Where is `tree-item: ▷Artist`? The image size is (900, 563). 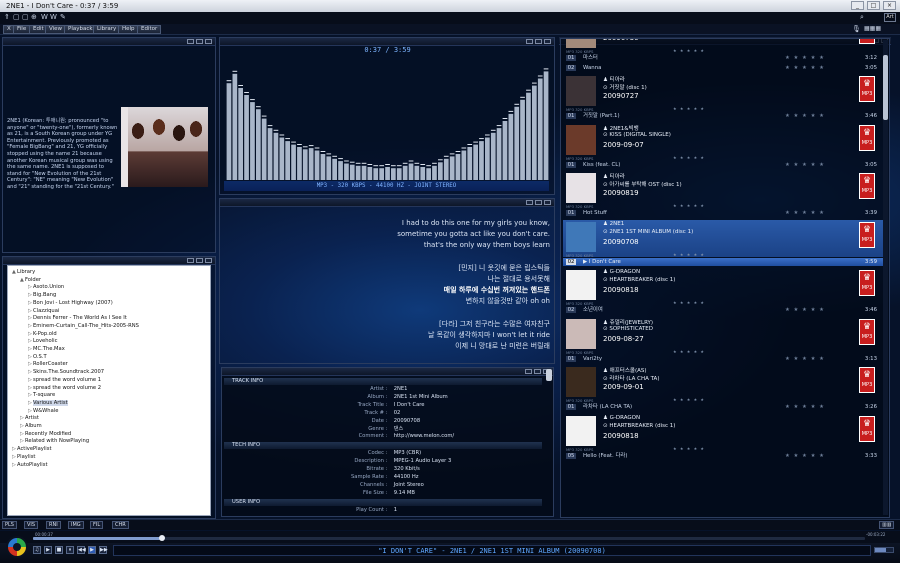 tree-item: ▷Artist is located at coordinates (29, 418).